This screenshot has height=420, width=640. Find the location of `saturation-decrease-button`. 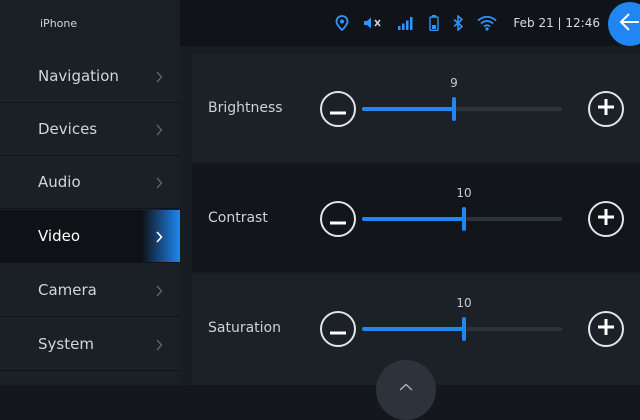

saturation-decrease-button is located at coordinates (338, 329).